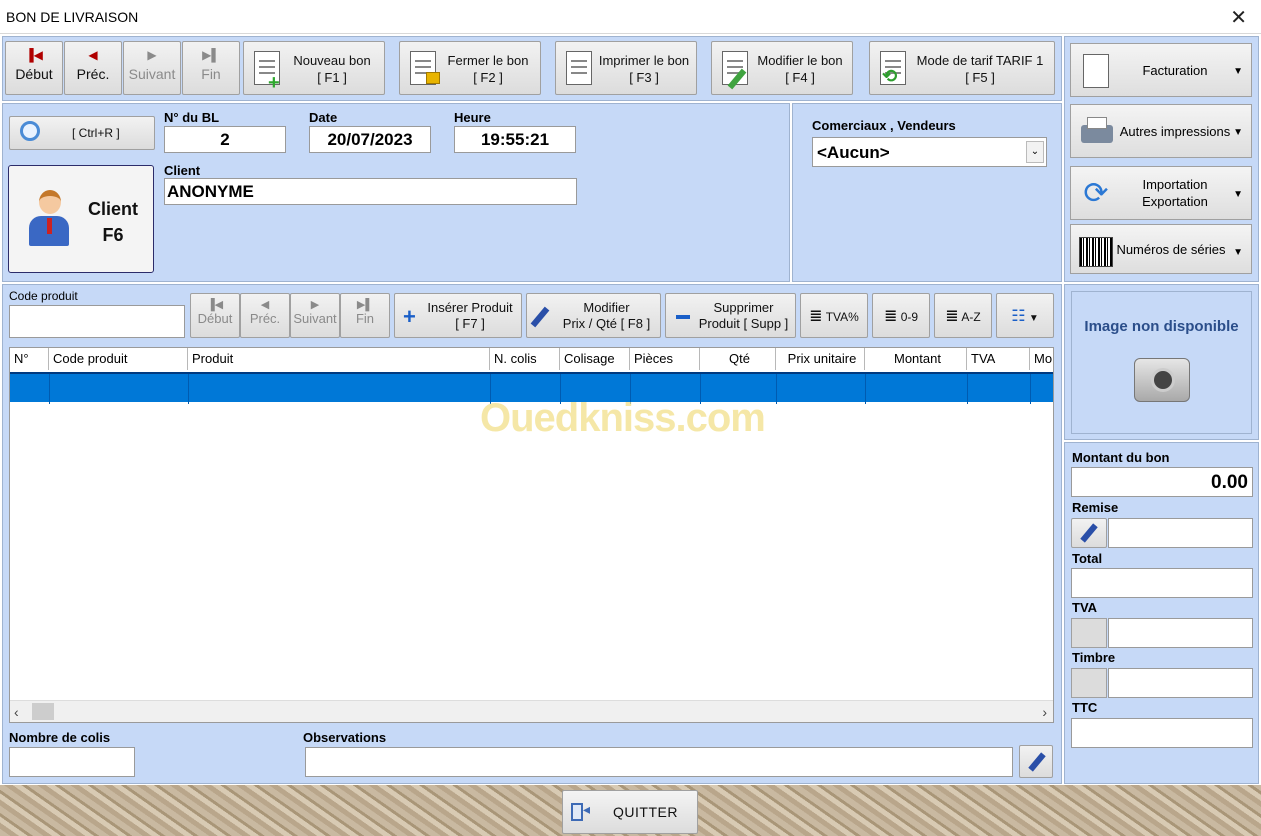  I want to click on printer-icon, so click(1096, 132).